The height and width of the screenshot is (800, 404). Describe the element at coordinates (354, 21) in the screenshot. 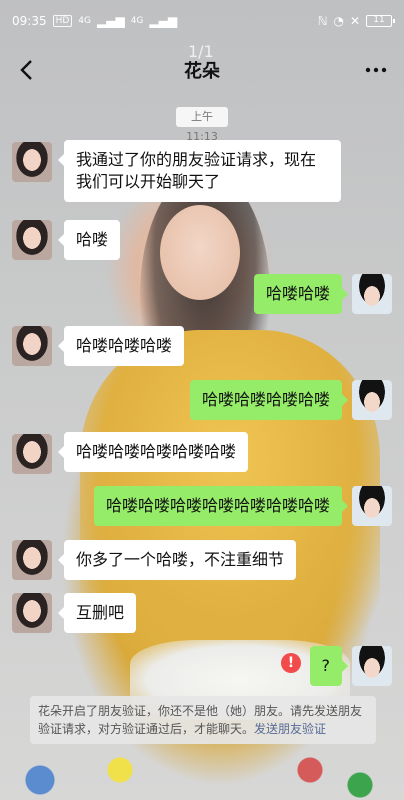

I see `mute-icon: ✕` at that location.